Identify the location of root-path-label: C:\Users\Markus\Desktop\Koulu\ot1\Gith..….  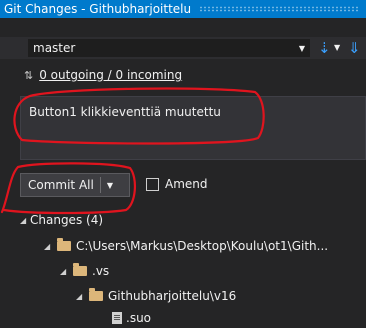
(202, 246).